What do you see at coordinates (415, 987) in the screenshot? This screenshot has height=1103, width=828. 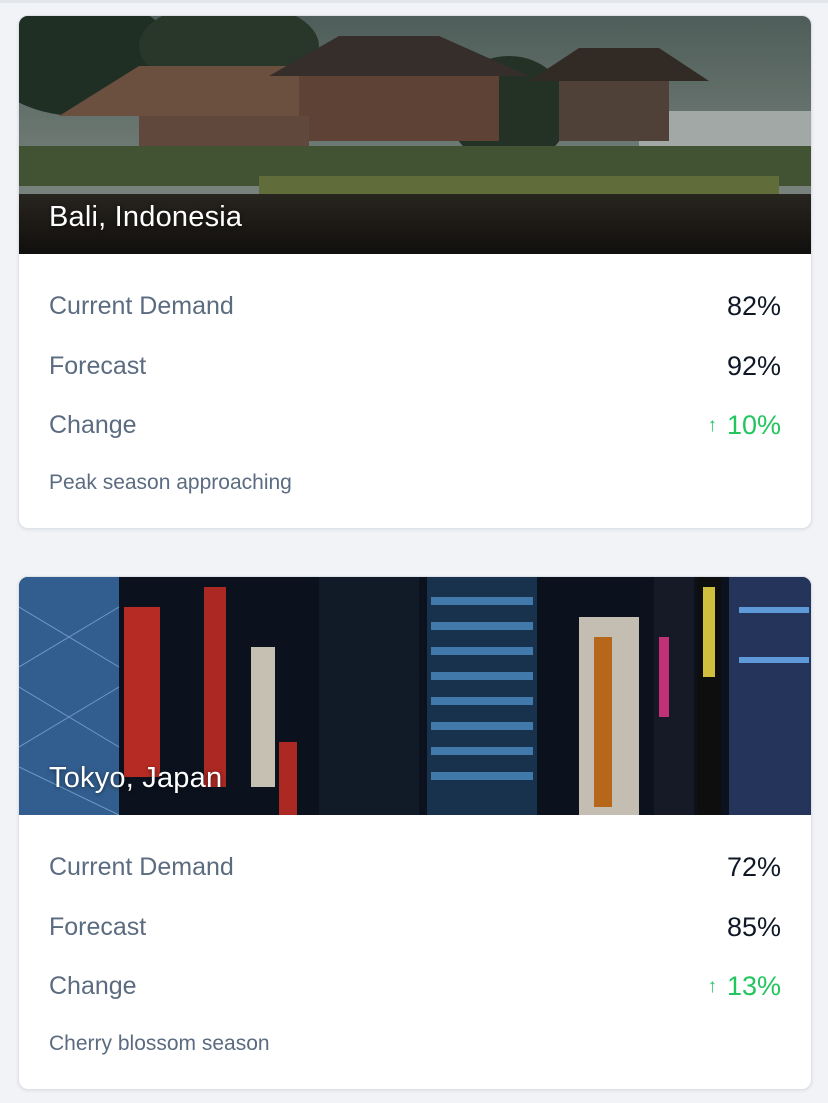 I see `metric-row-change: Change ↑ 13%` at bounding box center [415, 987].